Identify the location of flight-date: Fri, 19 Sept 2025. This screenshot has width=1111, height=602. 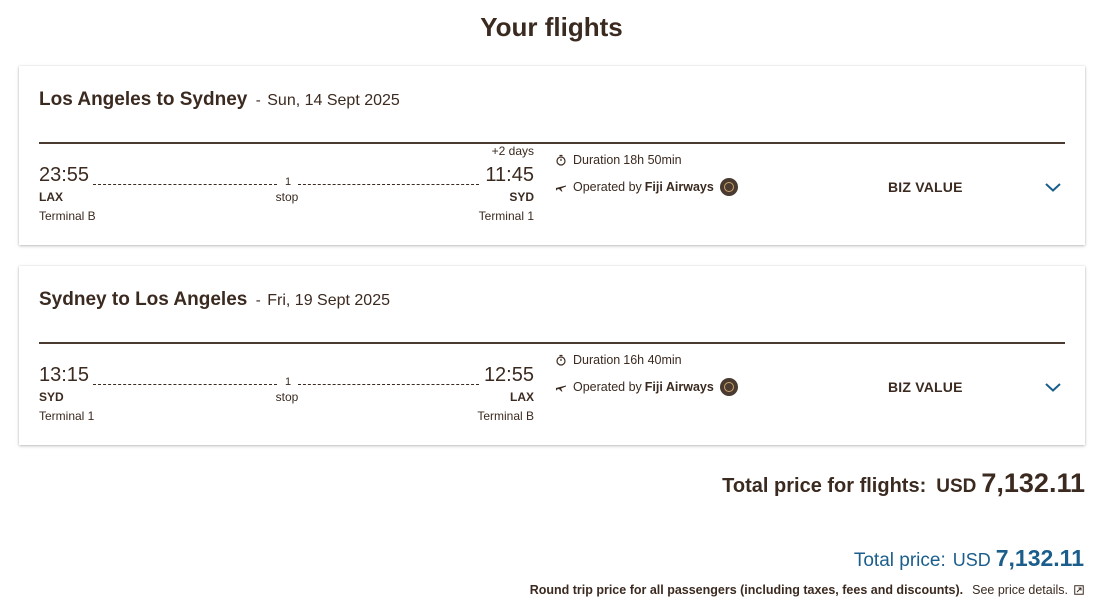
(328, 300).